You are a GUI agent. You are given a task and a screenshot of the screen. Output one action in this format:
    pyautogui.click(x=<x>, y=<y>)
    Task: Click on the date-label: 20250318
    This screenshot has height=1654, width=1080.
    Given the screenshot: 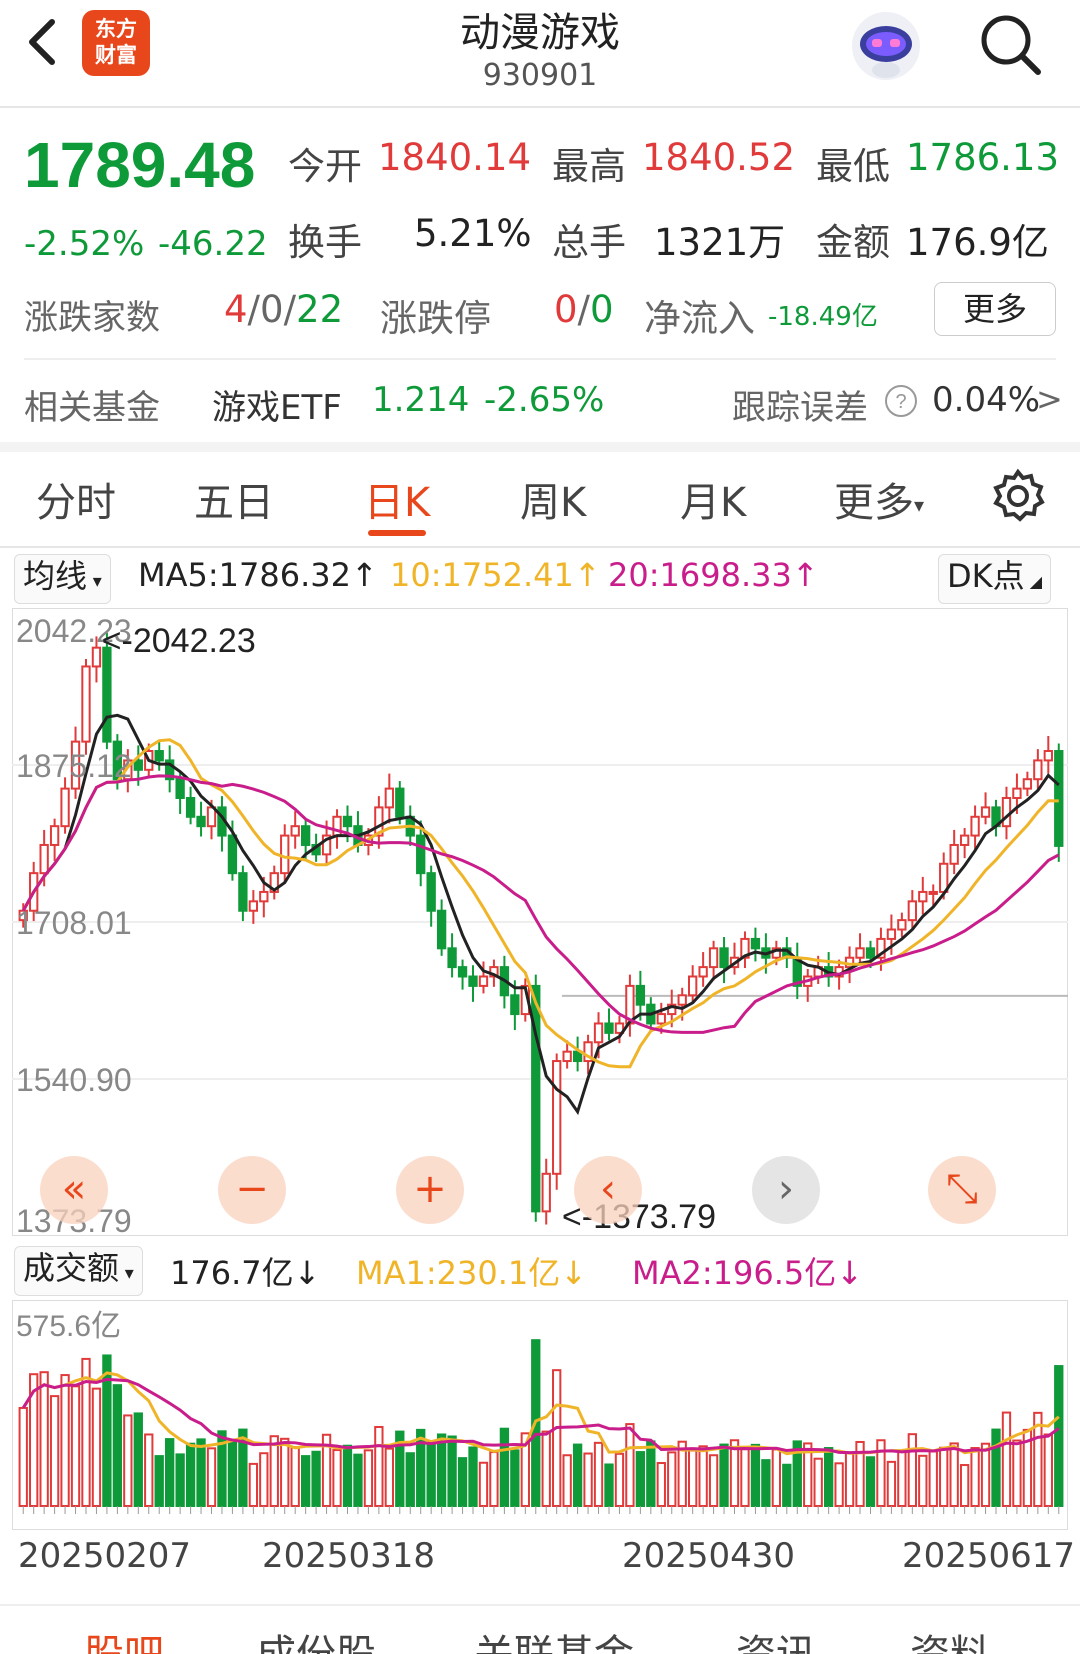 What is the action you would take?
    pyautogui.click(x=349, y=1556)
    